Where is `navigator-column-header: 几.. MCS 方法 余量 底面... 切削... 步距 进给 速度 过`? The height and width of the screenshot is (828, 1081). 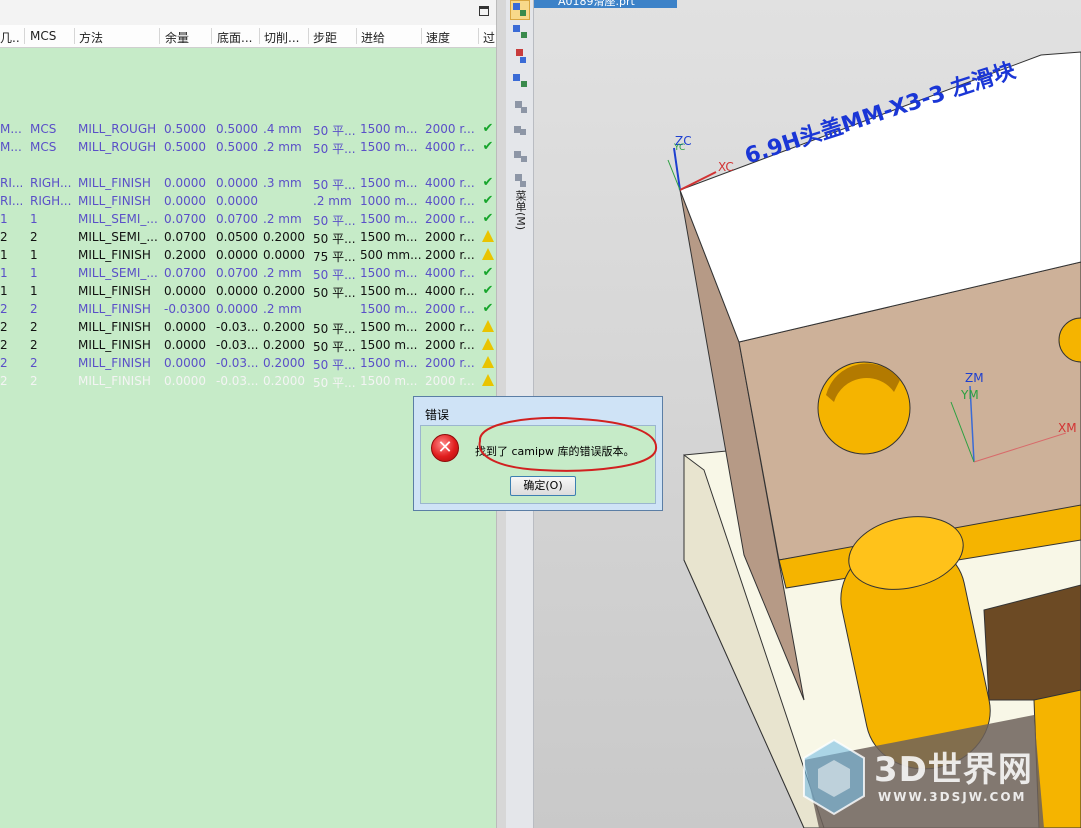 navigator-column-header: 几.. MCS 方法 余量 底面... 切削... 步距 进给 速度 过 is located at coordinates (248, 36).